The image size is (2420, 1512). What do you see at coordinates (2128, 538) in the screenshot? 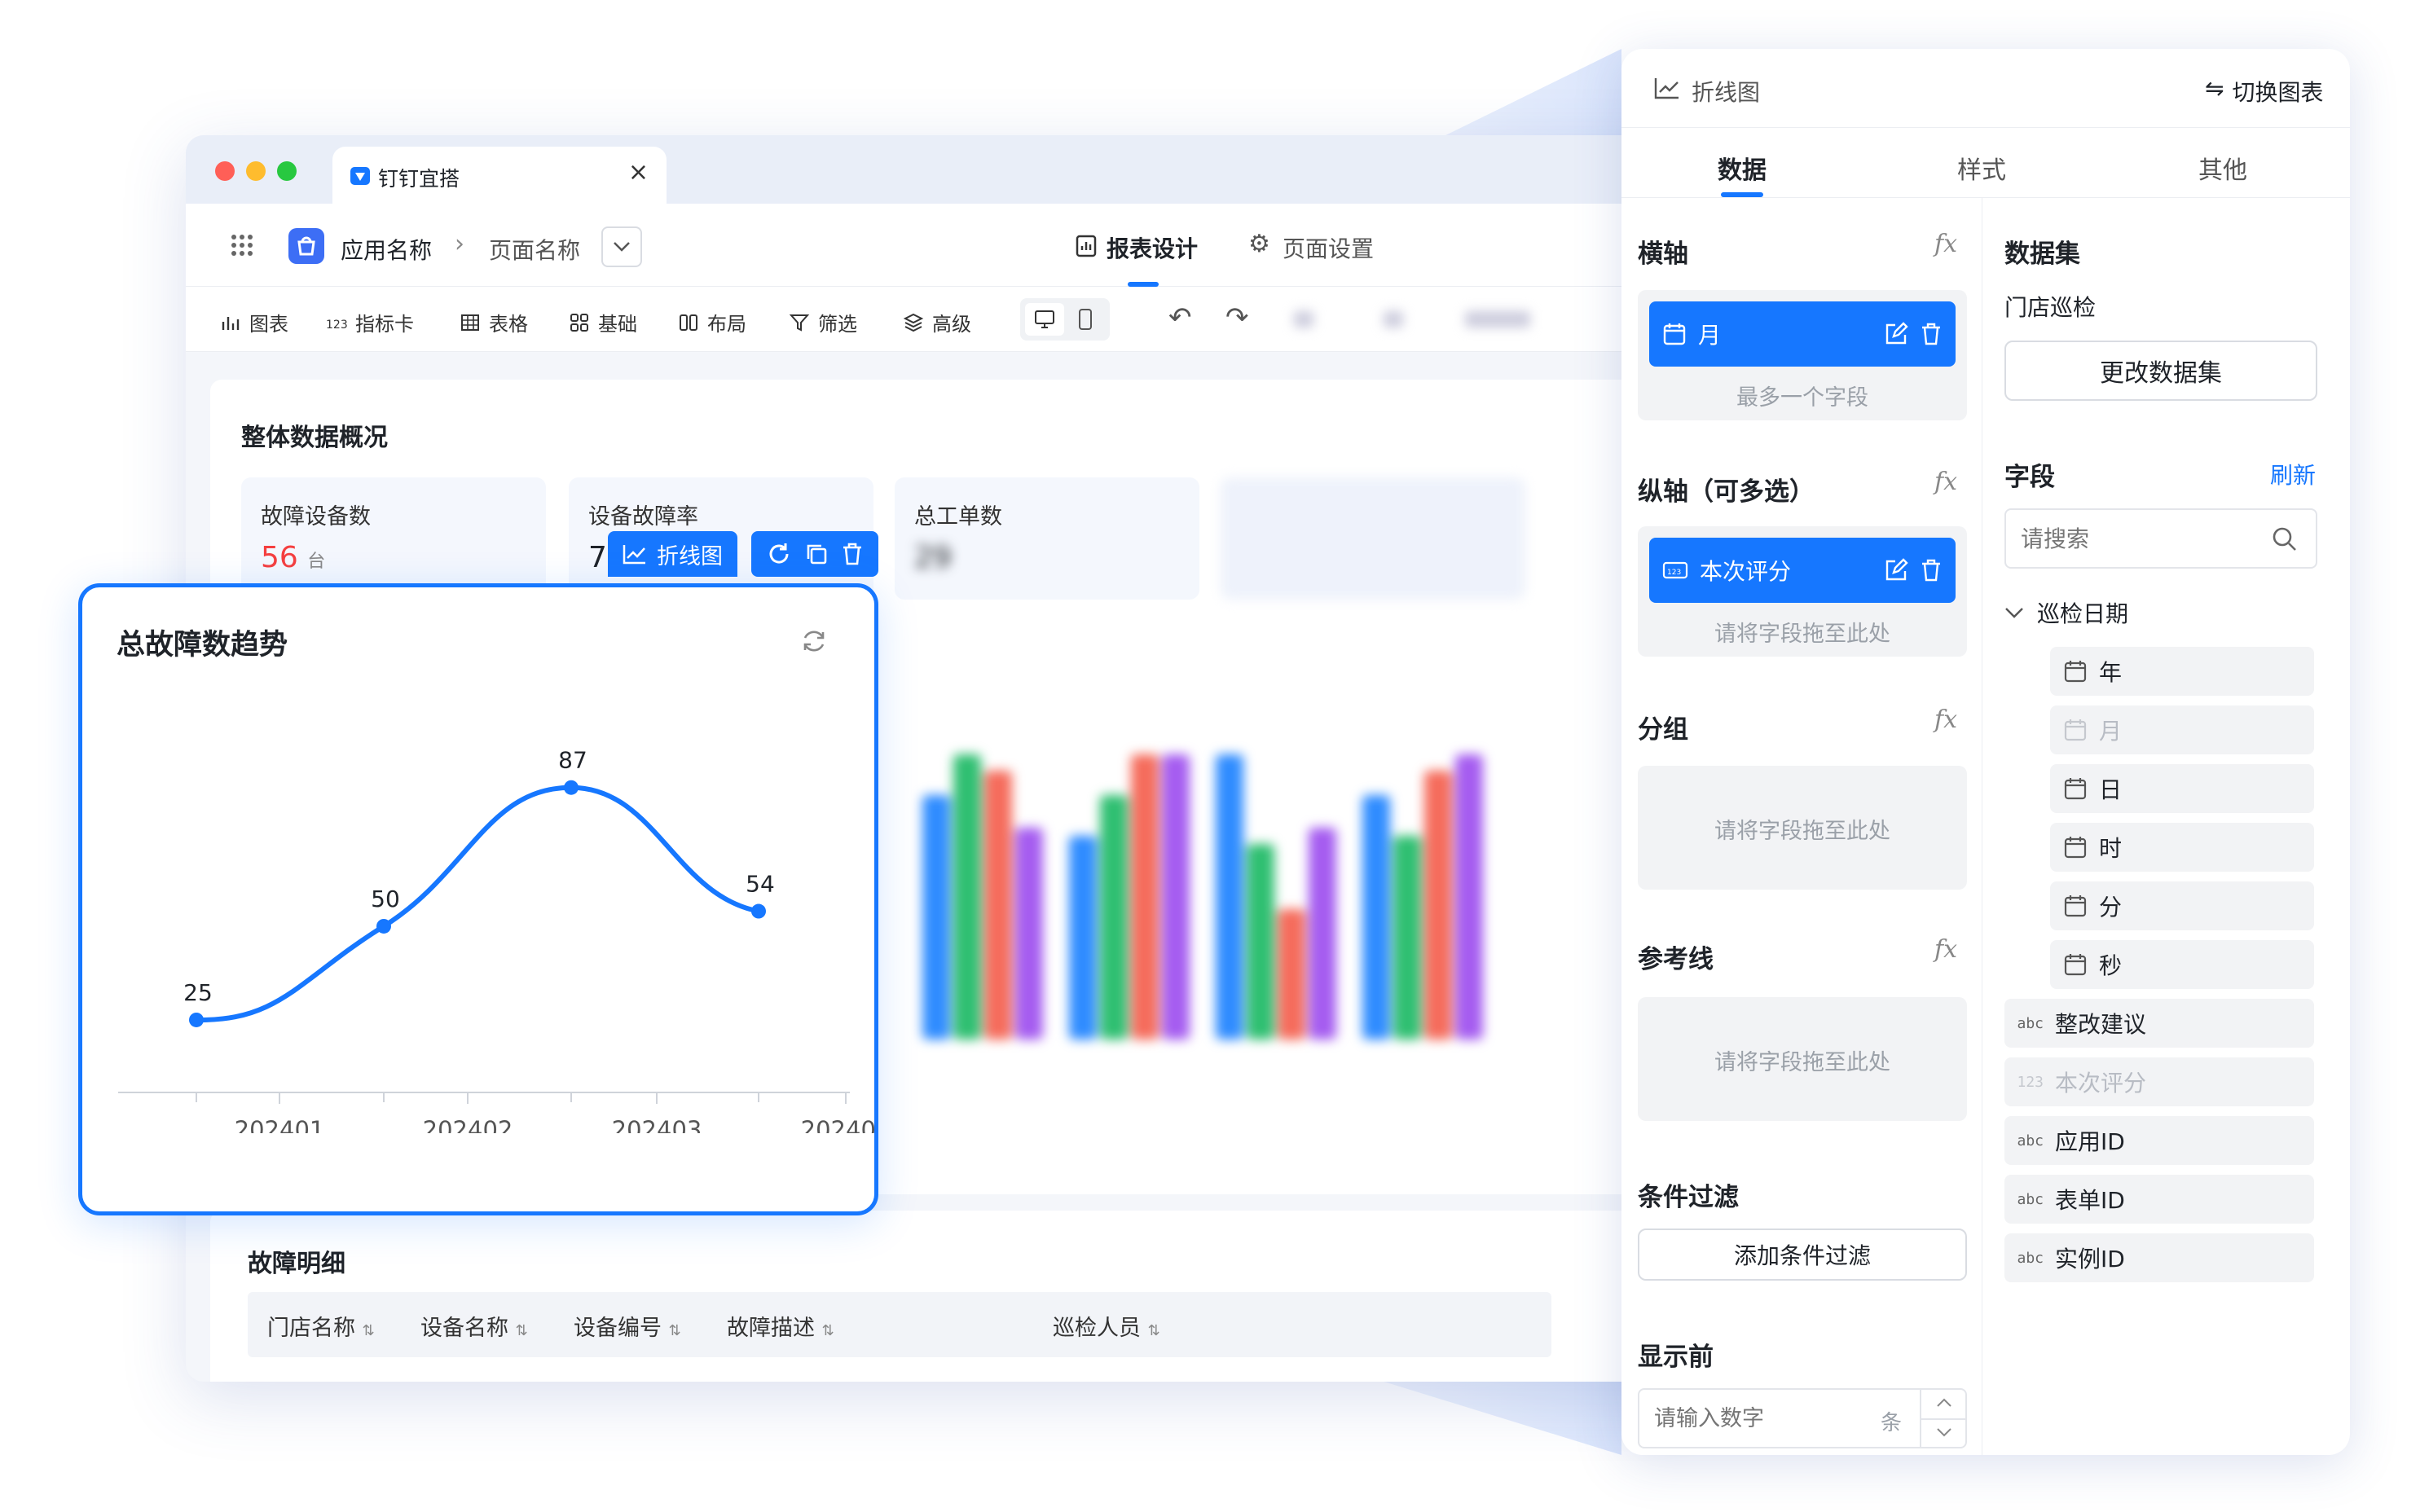
I see `field-search-input` at bounding box center [2128, 538].